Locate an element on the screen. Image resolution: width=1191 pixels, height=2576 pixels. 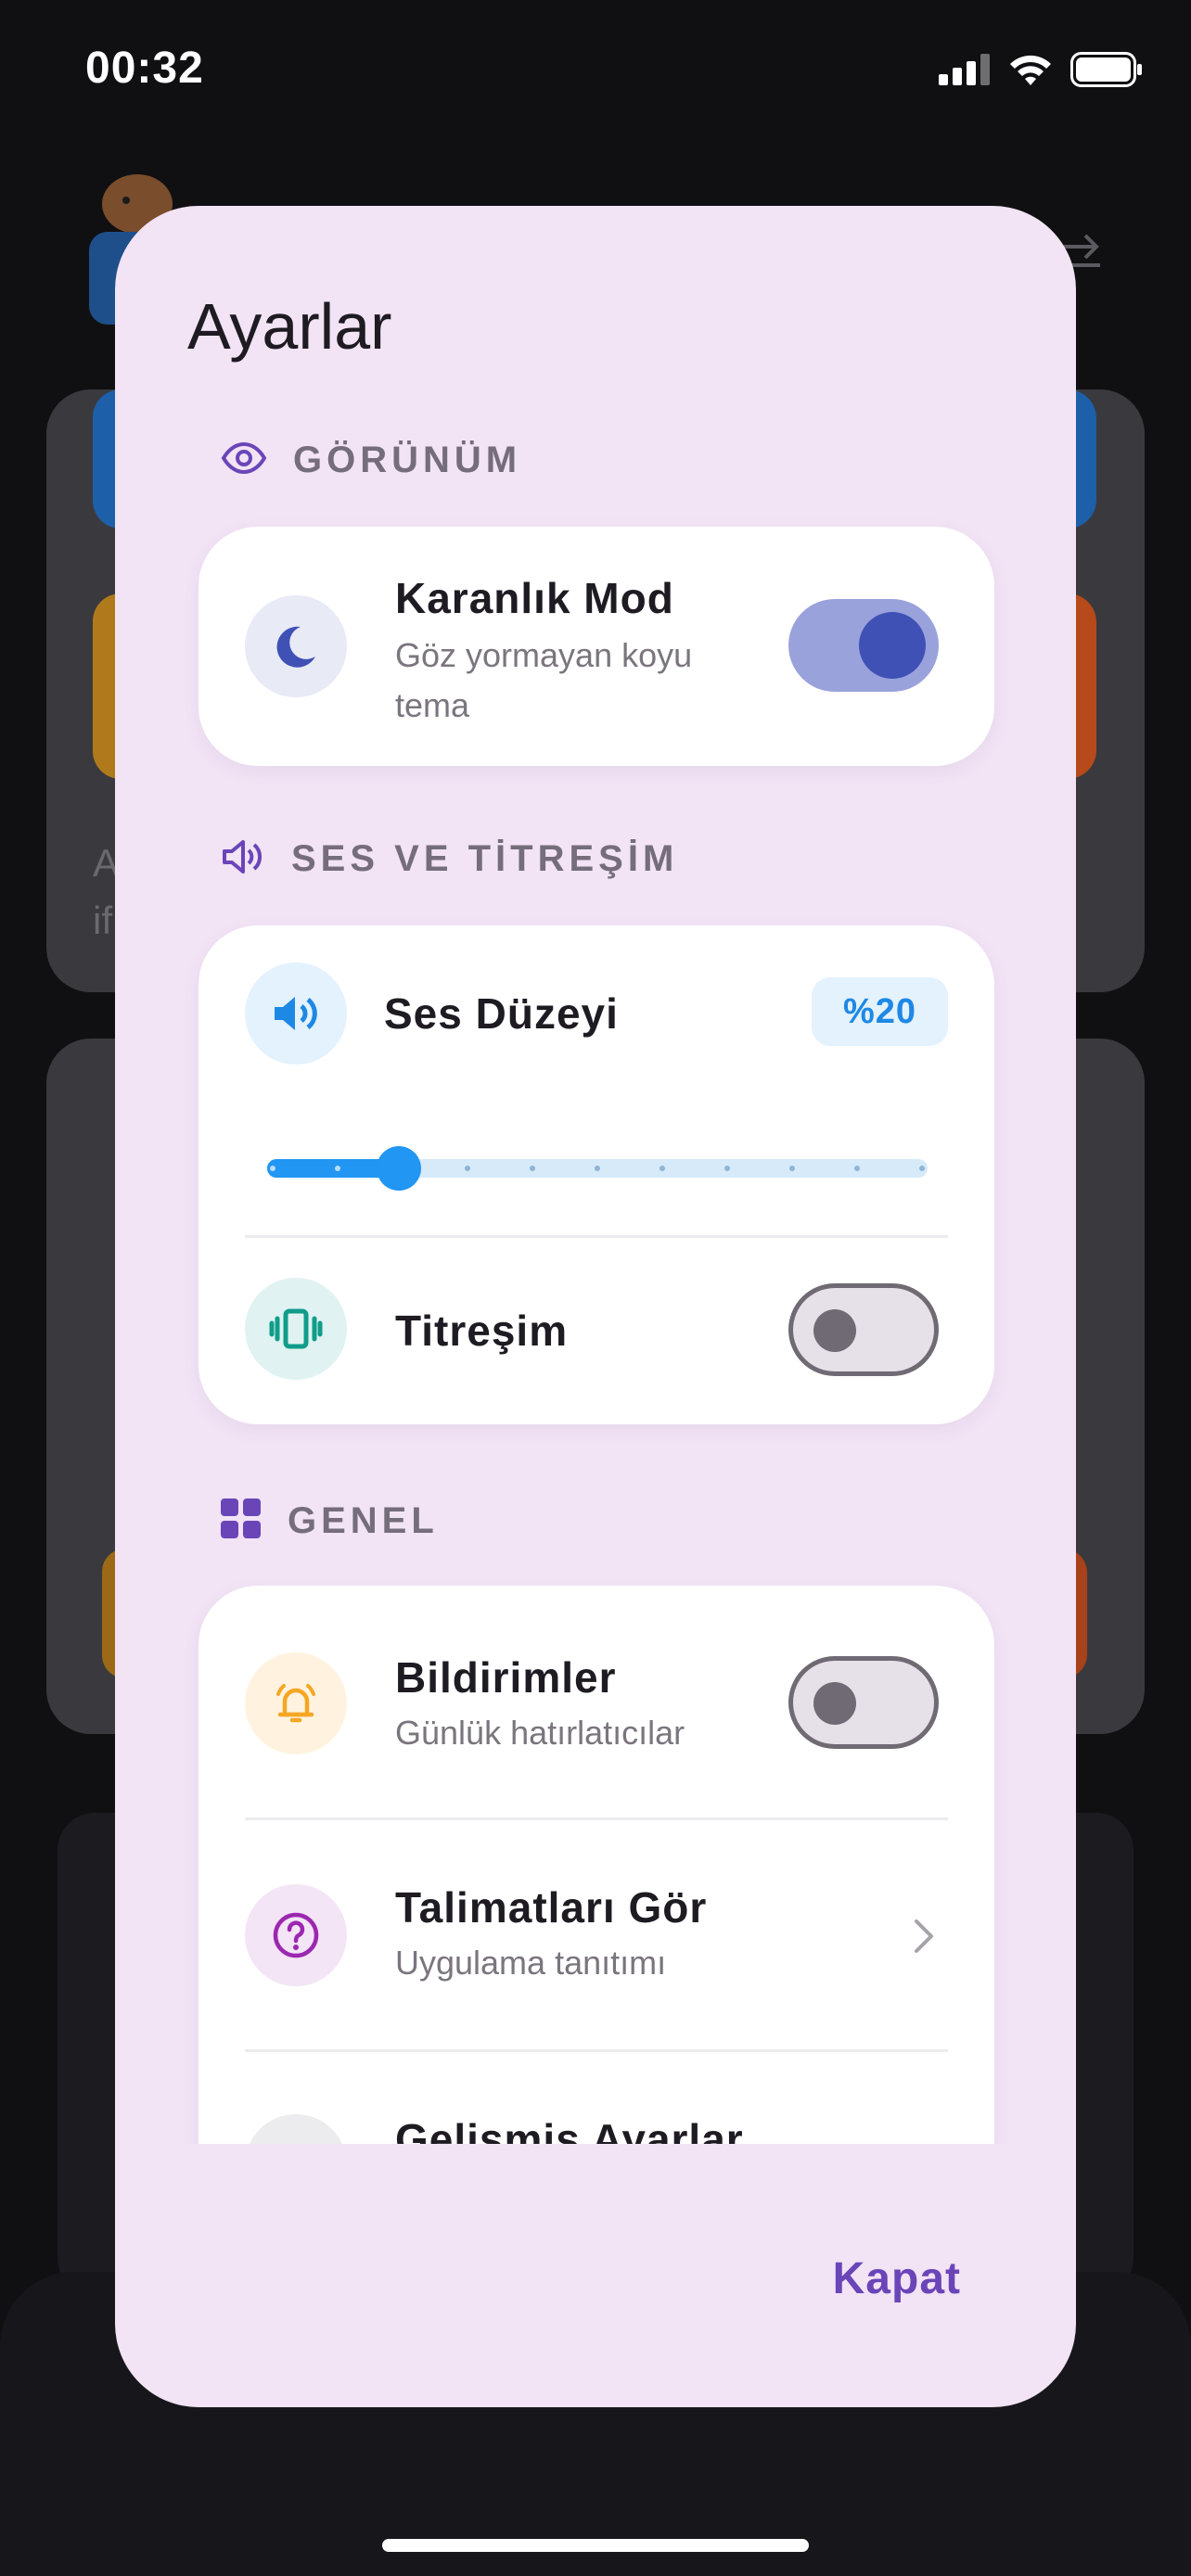
dark-mode-subtitle: tema is located at coordinates (432, 705).